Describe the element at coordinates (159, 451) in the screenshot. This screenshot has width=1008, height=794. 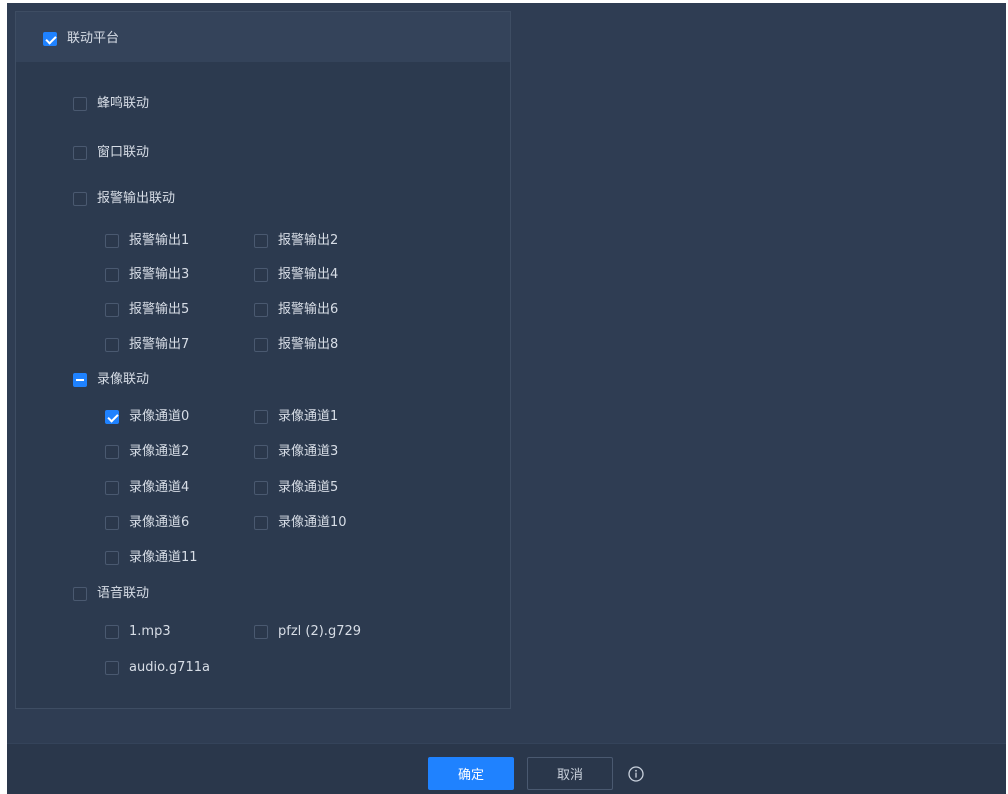
I see `checkbox-label: 录像通道2` at that location.